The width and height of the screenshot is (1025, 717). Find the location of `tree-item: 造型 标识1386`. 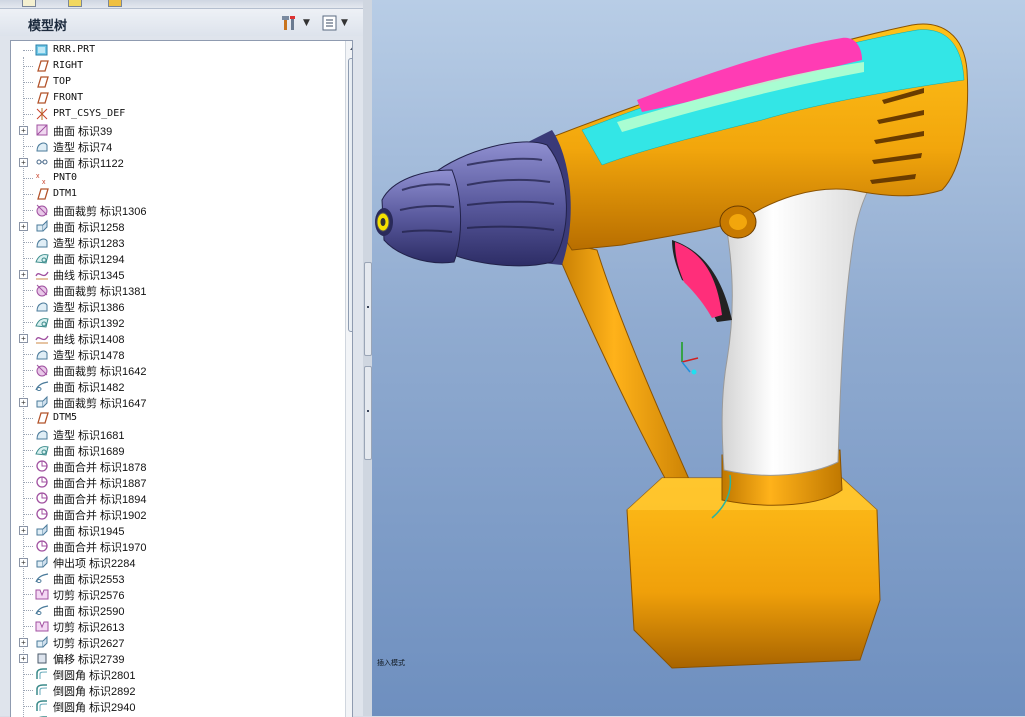

tree-item: 造型 标识1386 is located at coordinates (174, 306).